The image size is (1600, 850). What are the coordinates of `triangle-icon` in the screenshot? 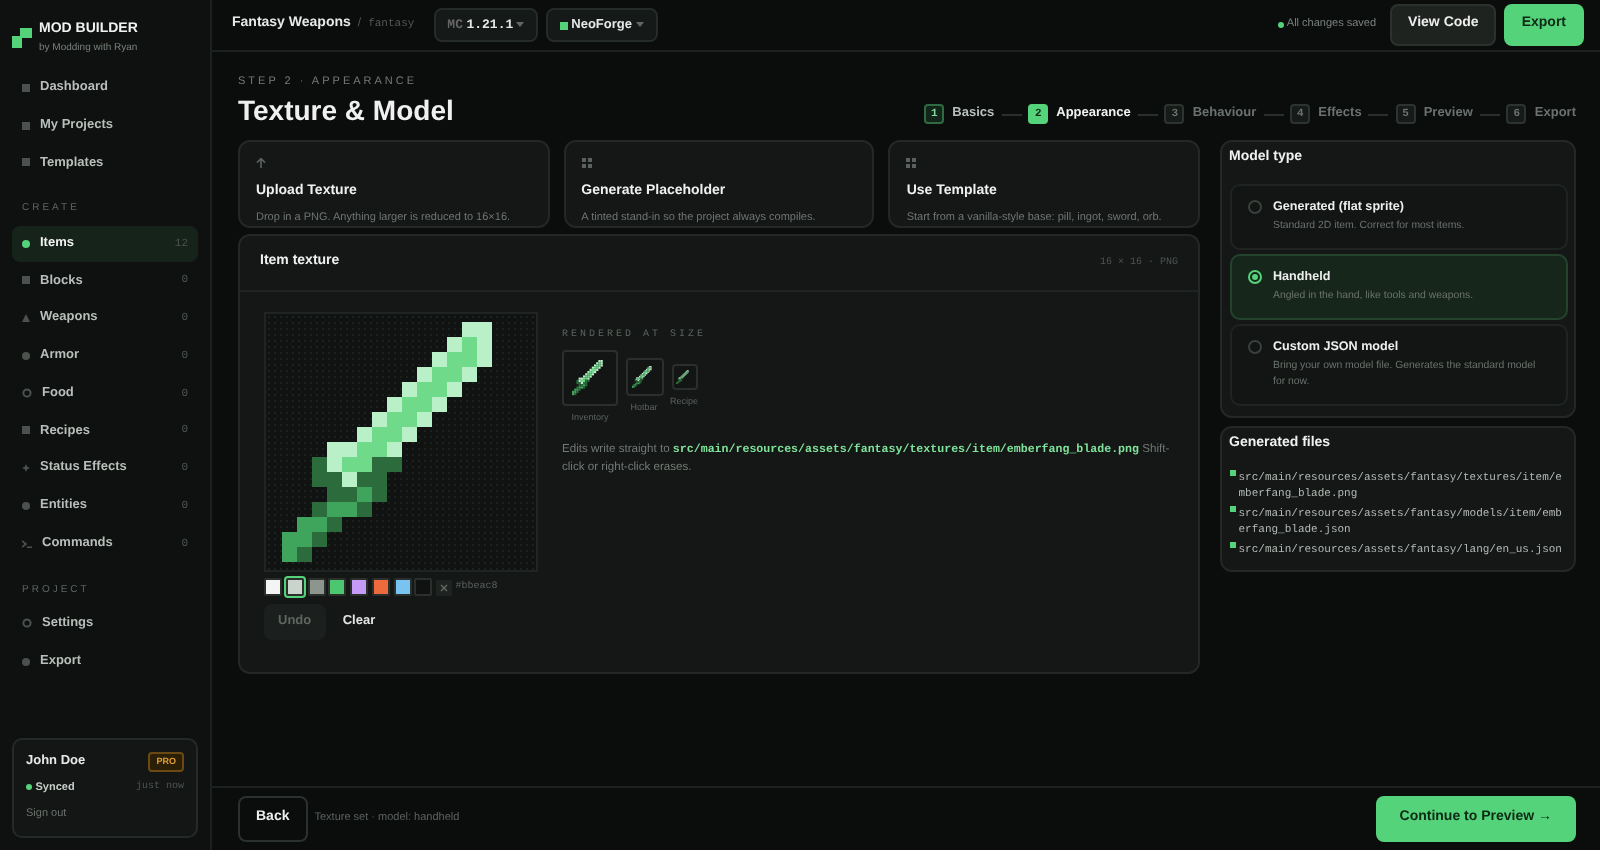 It's located at (26, 318).